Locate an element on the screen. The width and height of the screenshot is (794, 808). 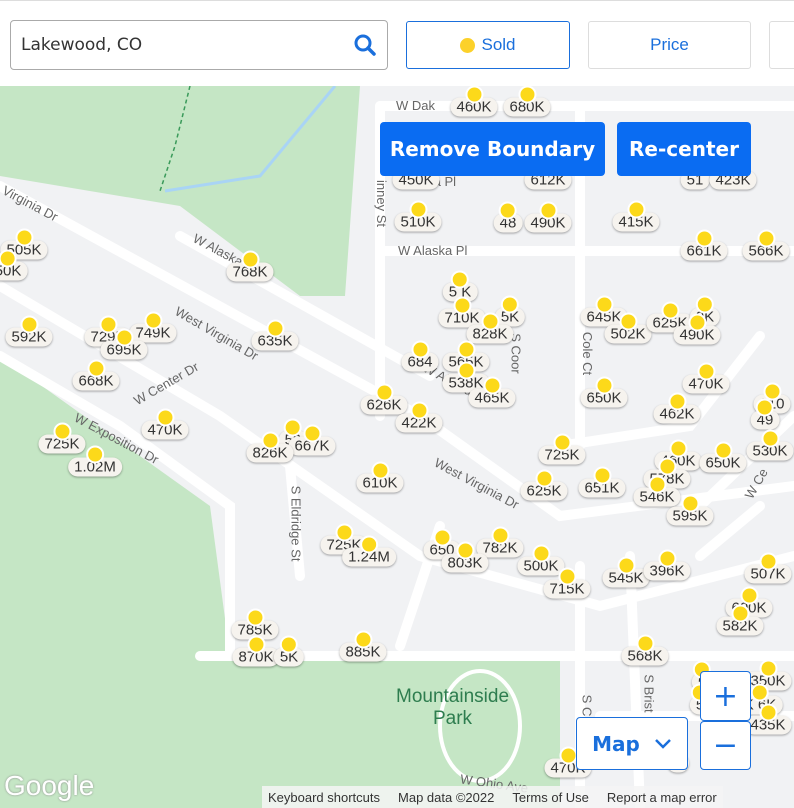
street-label: S C is located at coordinates (587, 705).